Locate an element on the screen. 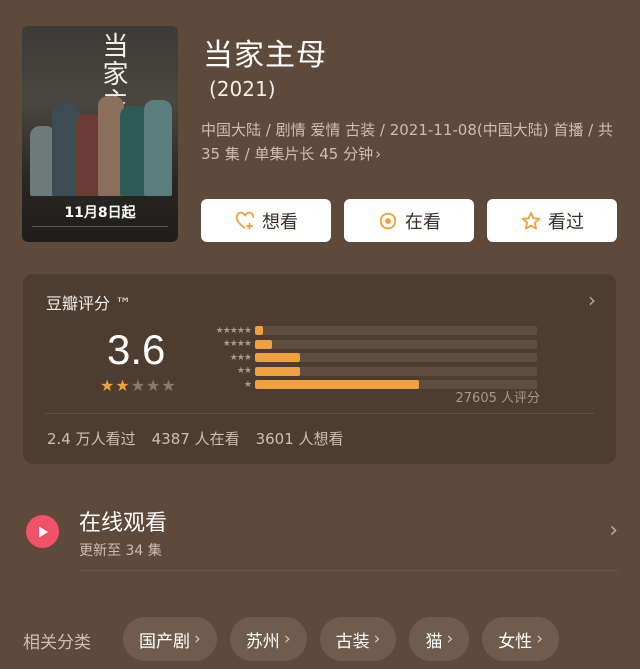 This screenshot has width=640, height=669. tag-label: 猫 is located at coordinates (434, 641).